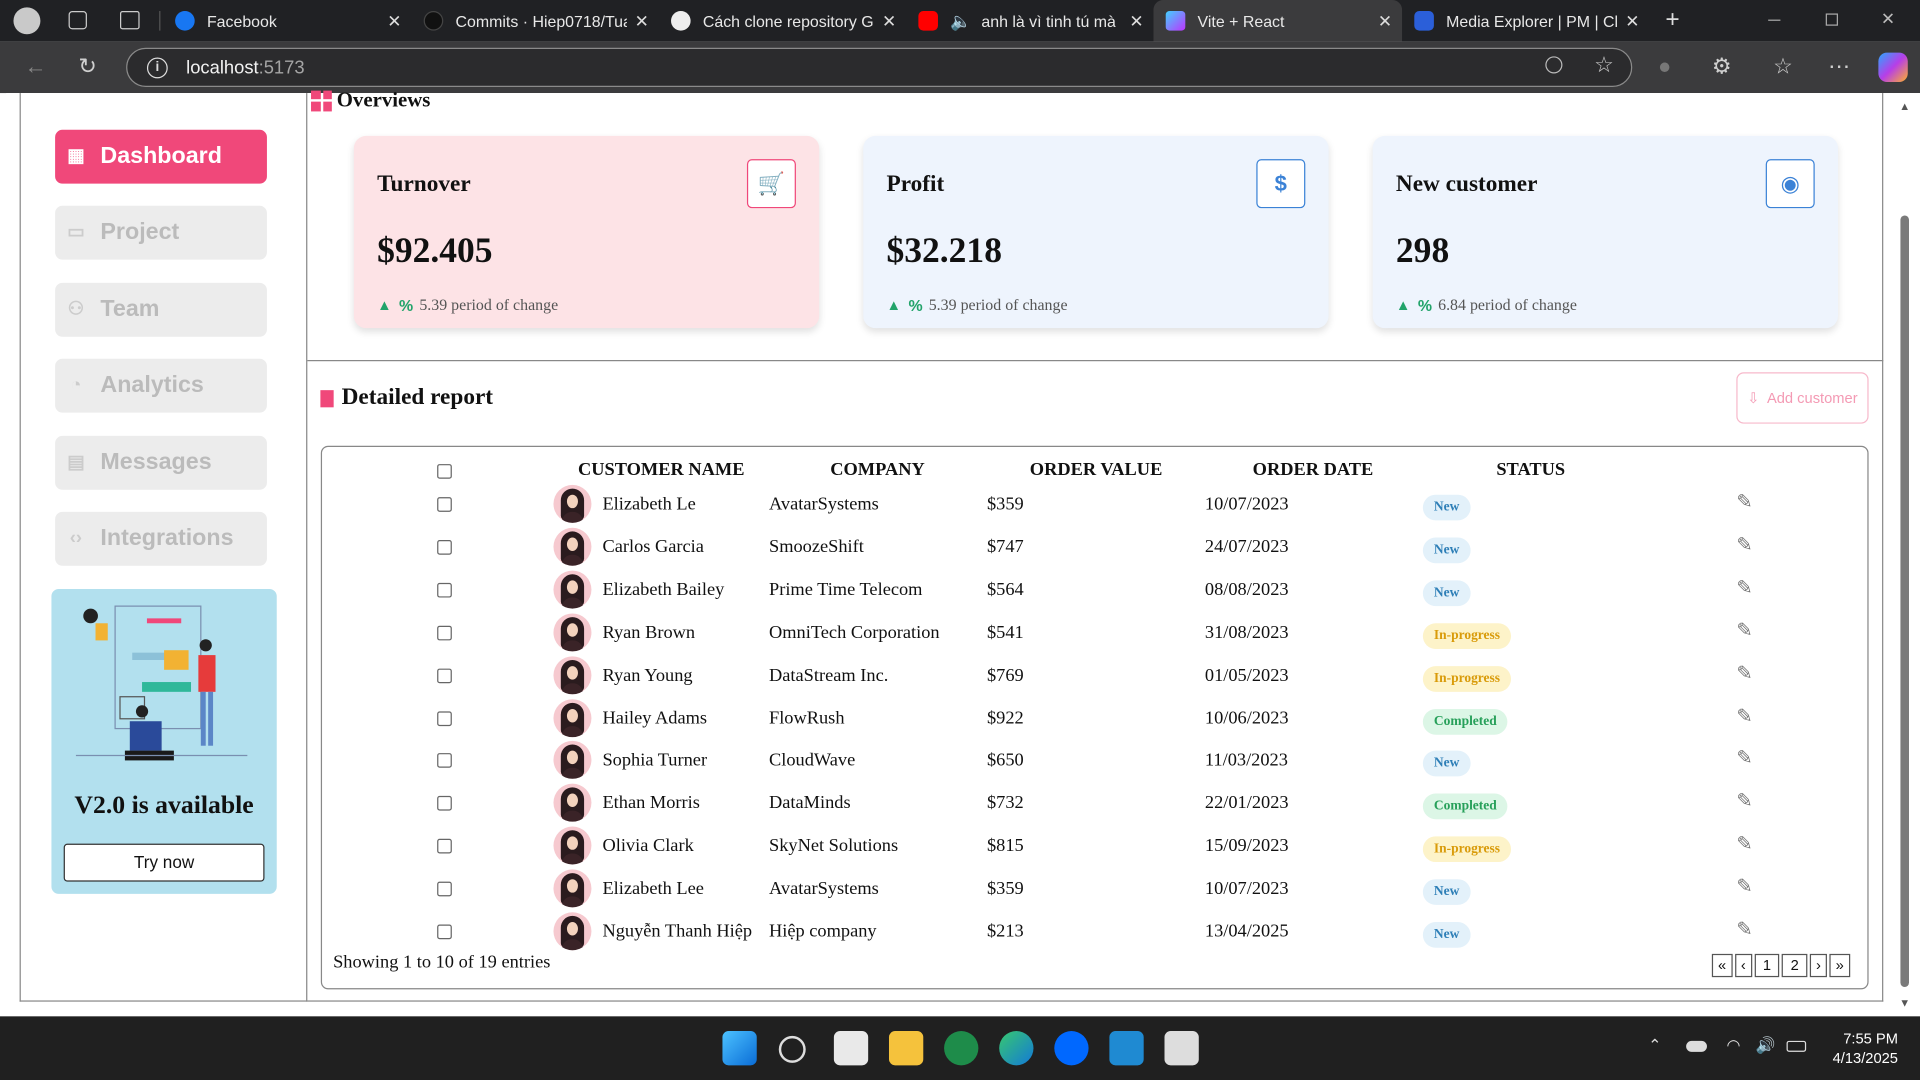  Describe the element at coordinates (1767, 965) in the screenshot. I see `page-1-button: 1` at that location.